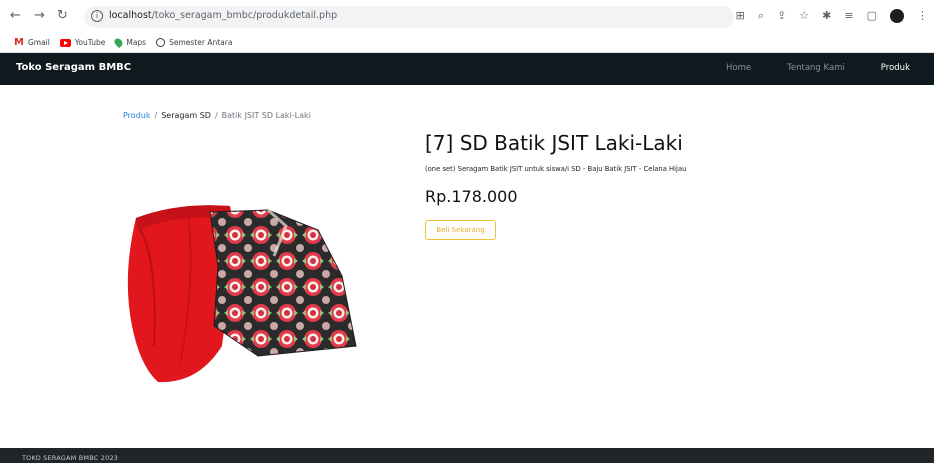 The image size is (934, 463). Describe the element at coordinates (161, 42) in the screenshot. I see `globe-icon` at that location.